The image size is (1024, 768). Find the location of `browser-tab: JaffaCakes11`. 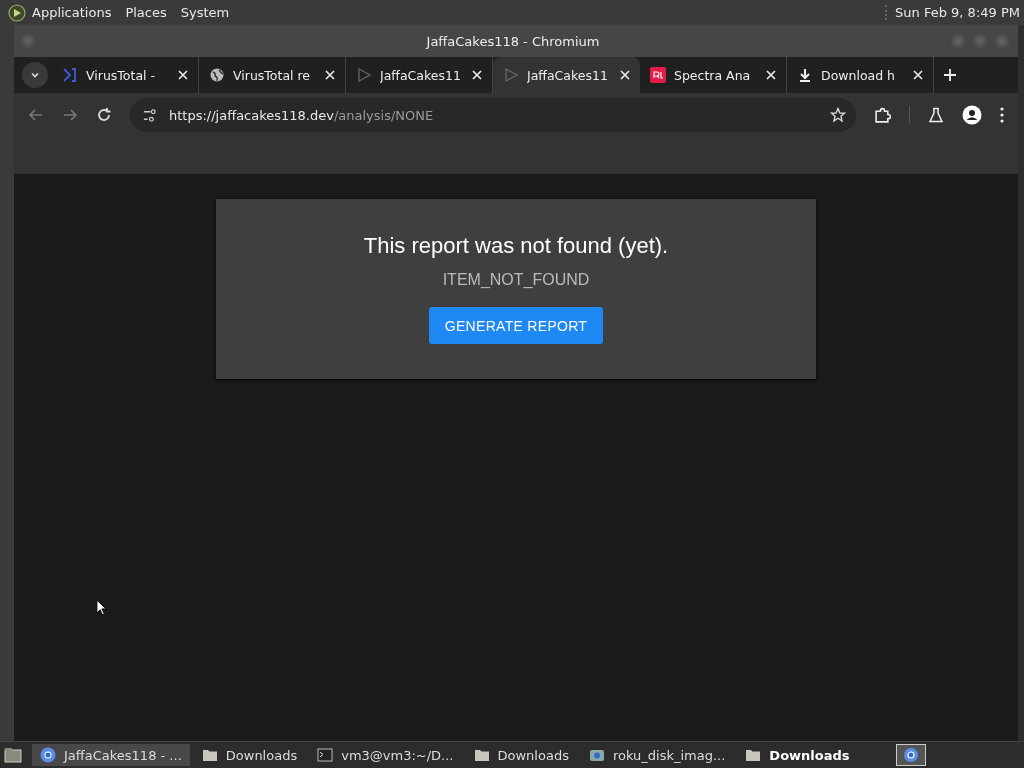

browser-tab: JaffaCakes11 is located at coordinates (566, 75).